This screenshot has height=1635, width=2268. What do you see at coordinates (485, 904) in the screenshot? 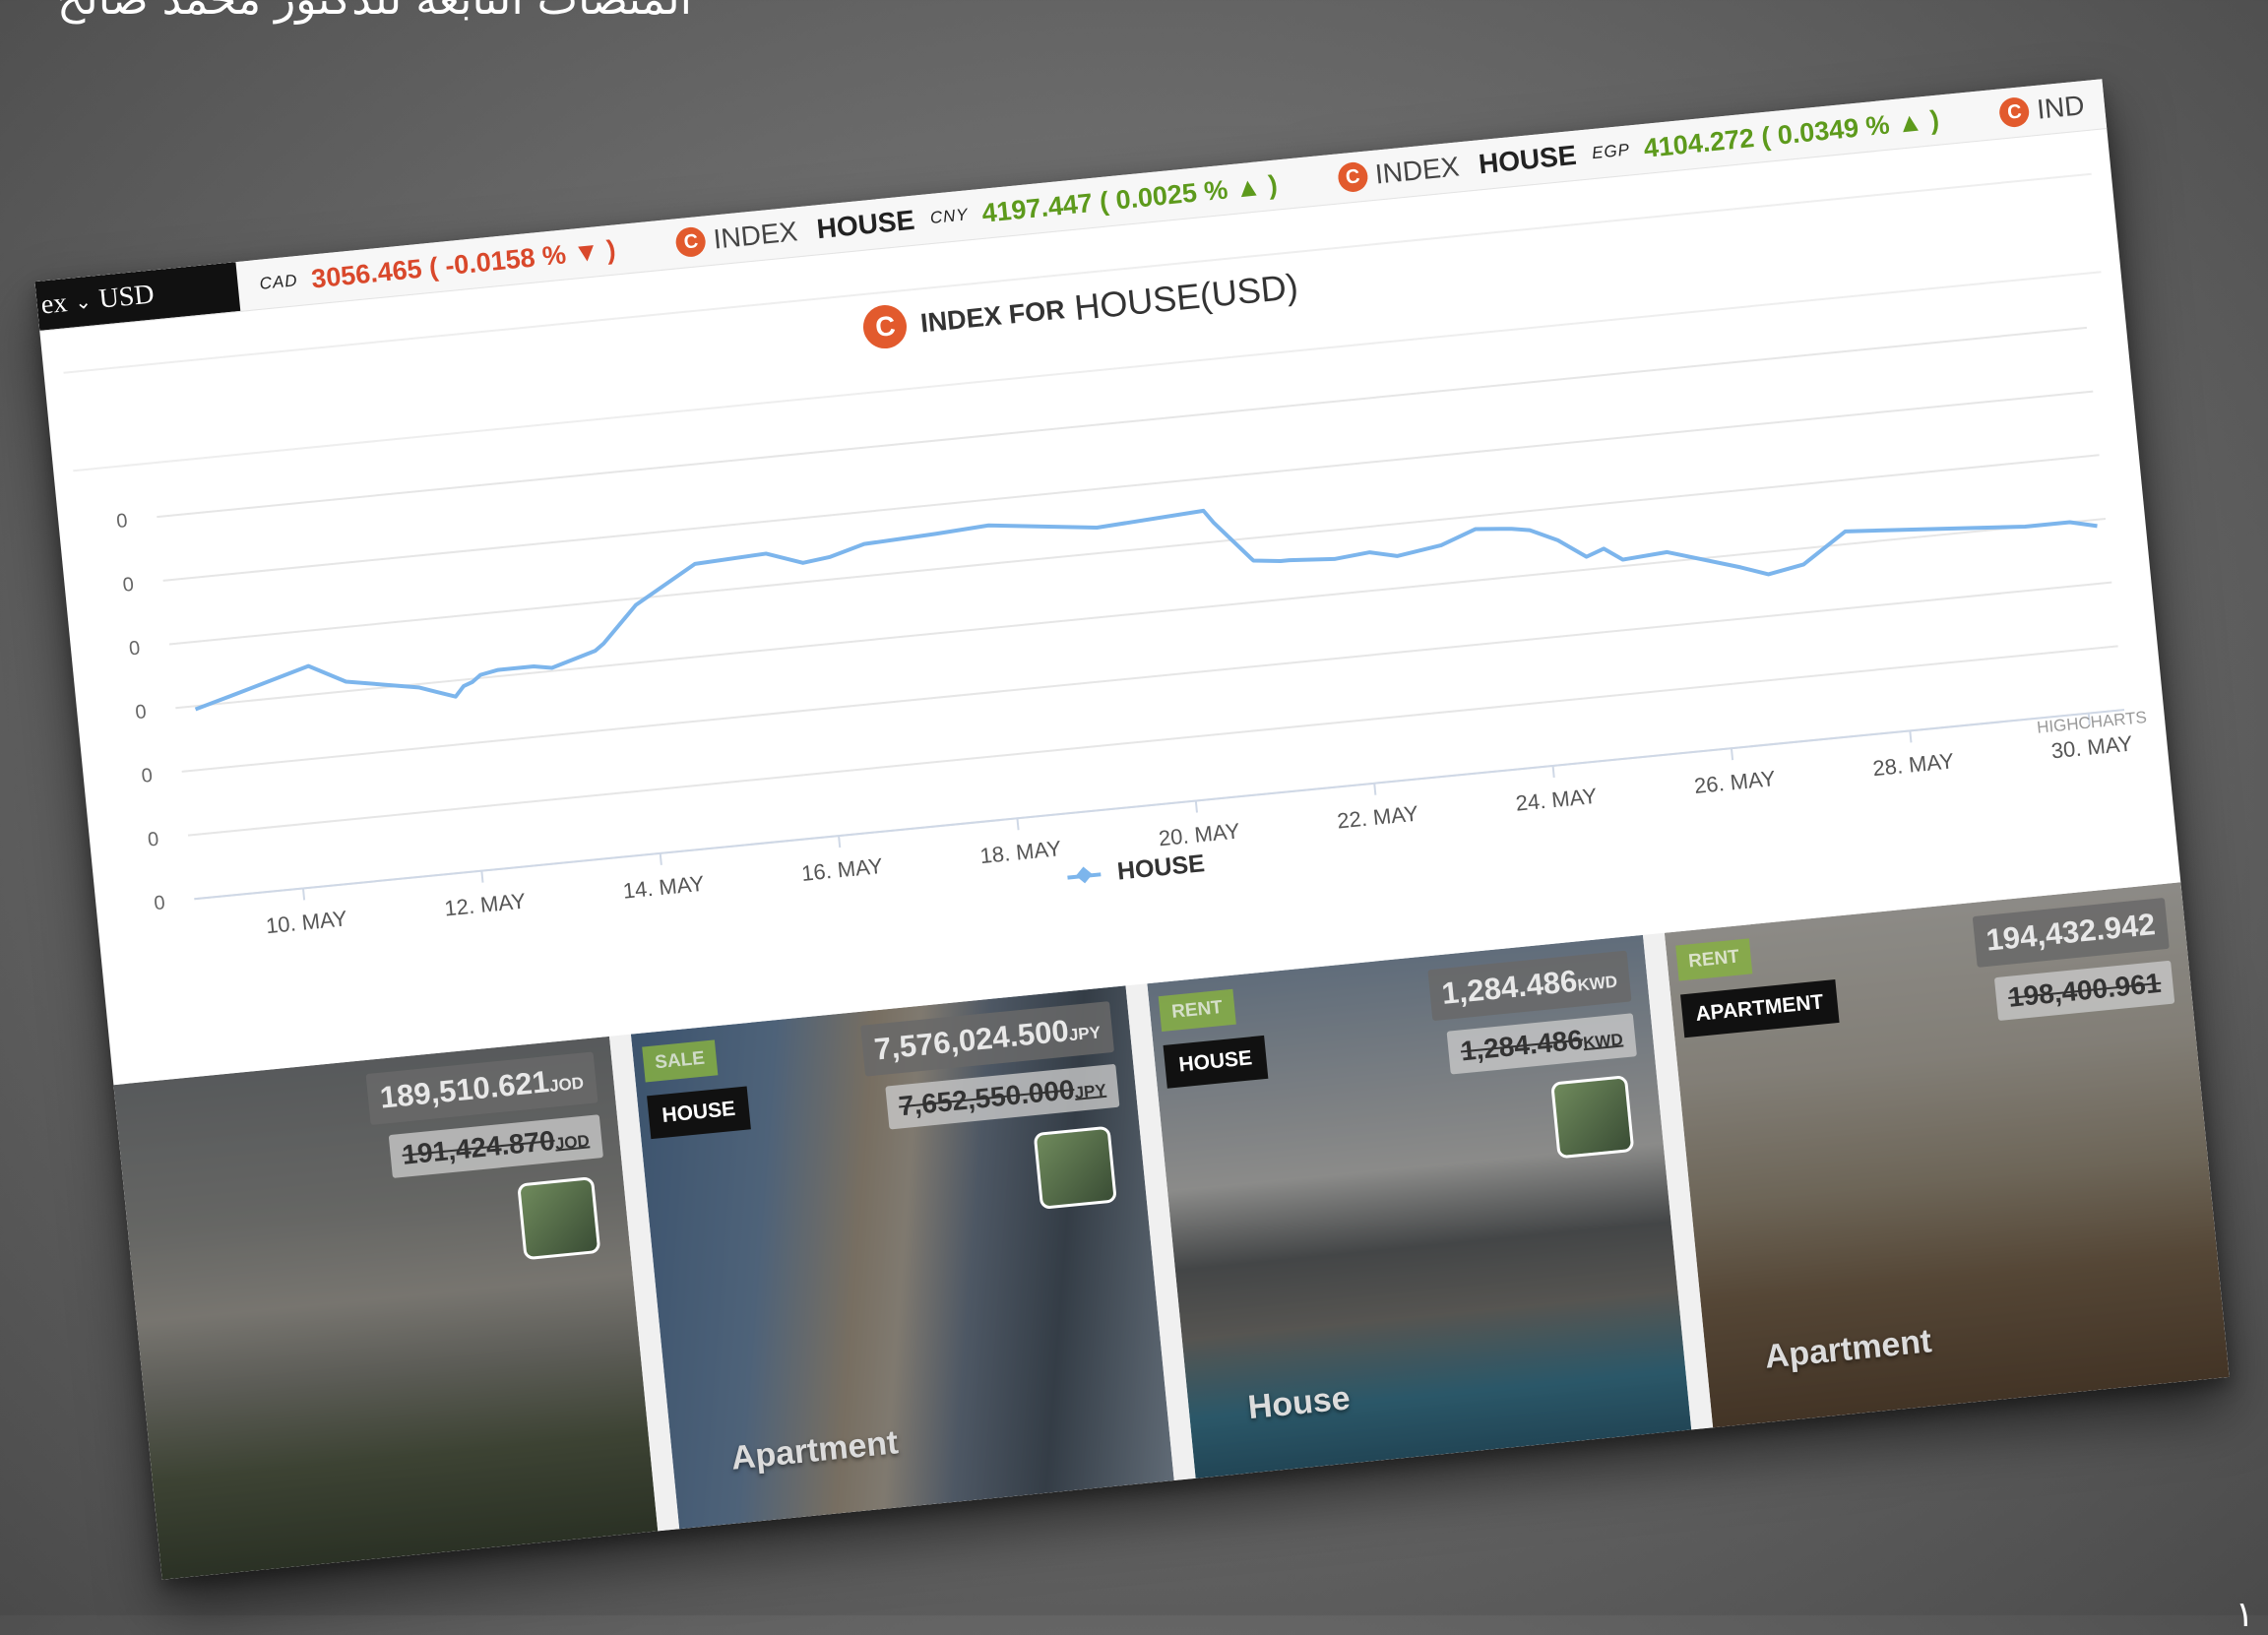
I see `x-tick-label: 12. MAY` at bounding box center [485, 904].